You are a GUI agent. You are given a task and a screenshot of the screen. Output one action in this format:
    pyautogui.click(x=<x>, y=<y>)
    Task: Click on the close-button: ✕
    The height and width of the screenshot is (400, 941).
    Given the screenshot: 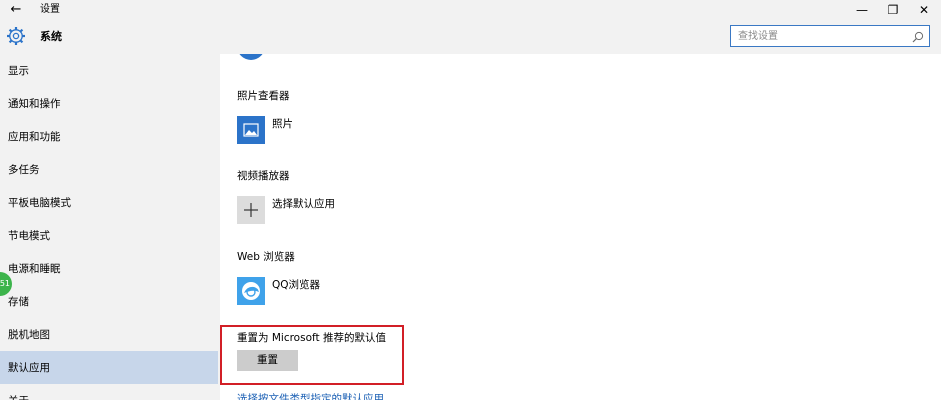 What is the action you would take?
    pyautogui.click(x=924, y=10)
    